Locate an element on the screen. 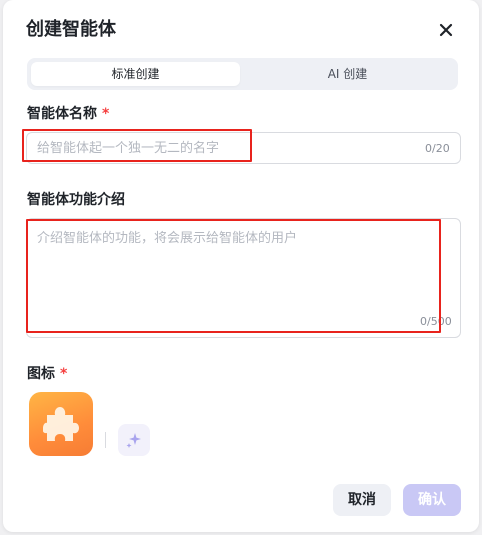 The width and height of the screenshot is (482, 535). name-field: 0/20 is located at coordinates (243, 148).